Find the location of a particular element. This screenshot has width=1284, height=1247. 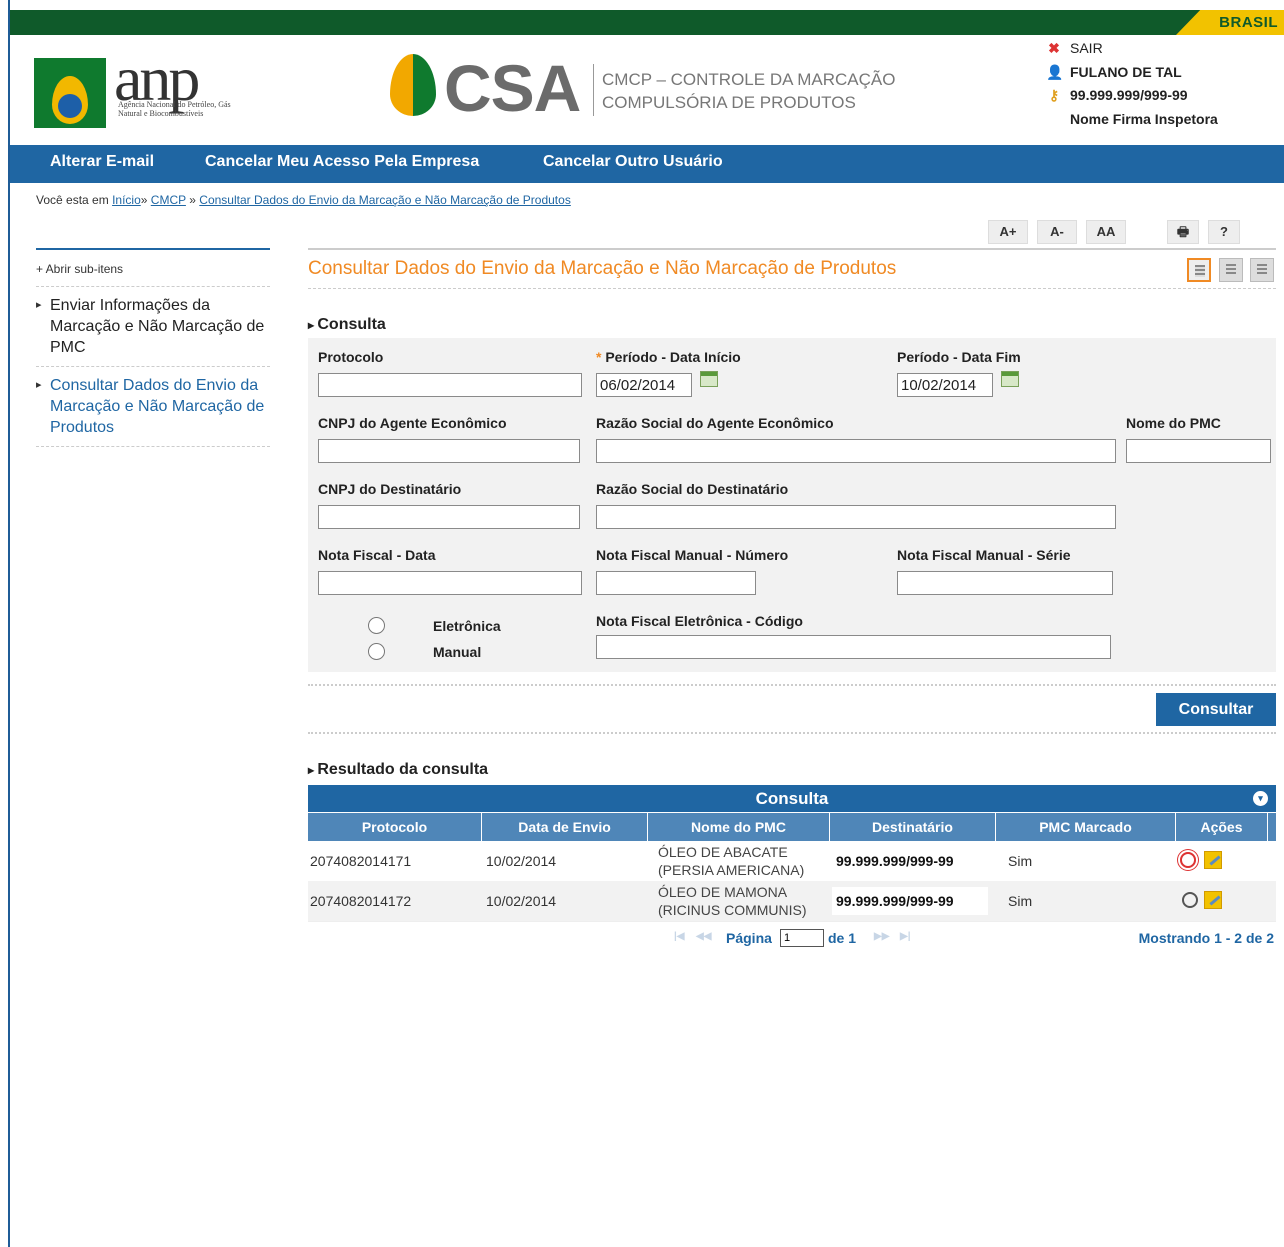

column-destinatario: Destinatário is located at coordinates (913, 827).